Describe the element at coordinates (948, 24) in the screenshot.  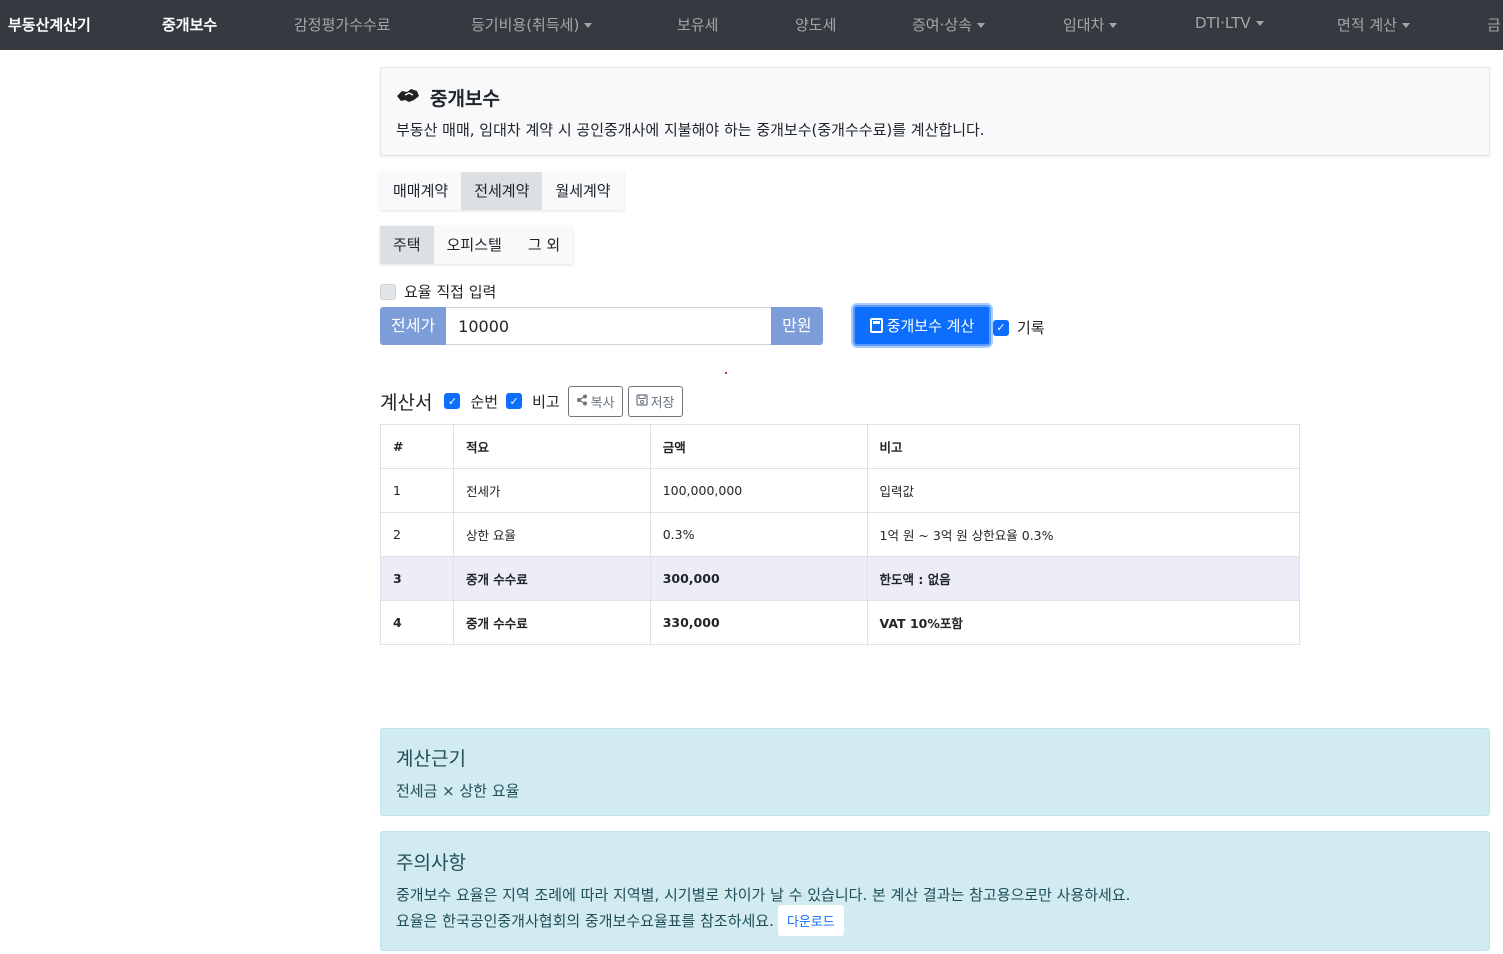
I see `nav-item-gift-inheritance: 증여·상속` at that location.